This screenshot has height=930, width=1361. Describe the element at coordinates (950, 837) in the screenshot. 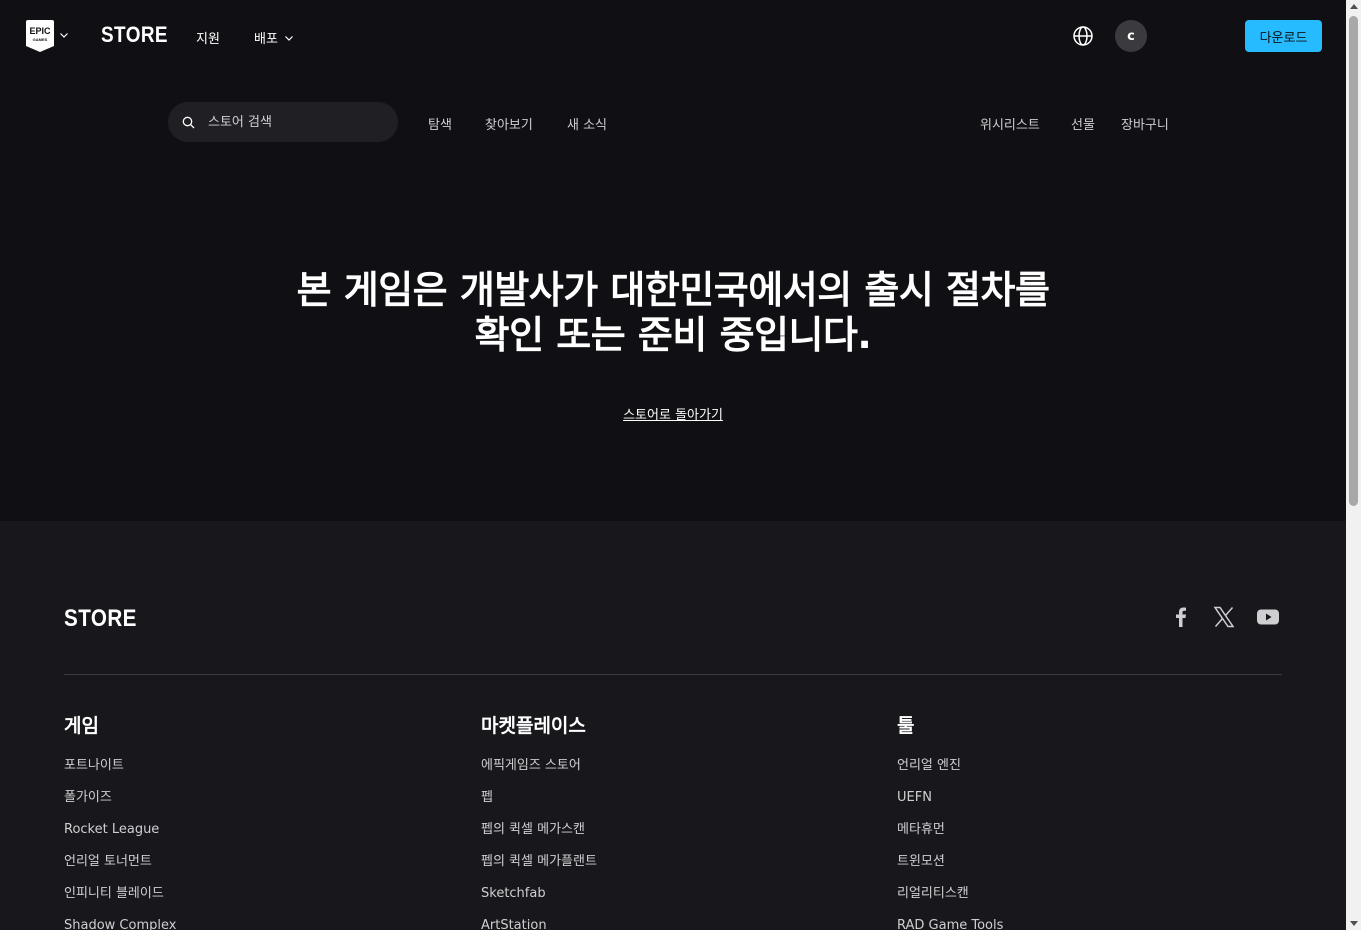

I see `footer-link: 메타휴먼` at that location.